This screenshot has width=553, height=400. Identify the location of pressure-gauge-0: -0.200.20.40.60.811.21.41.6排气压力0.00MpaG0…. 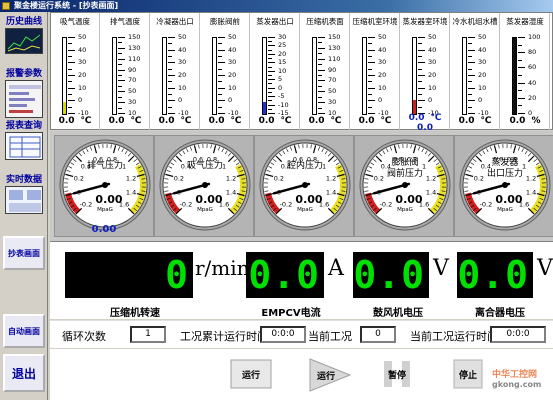
(104, 186).